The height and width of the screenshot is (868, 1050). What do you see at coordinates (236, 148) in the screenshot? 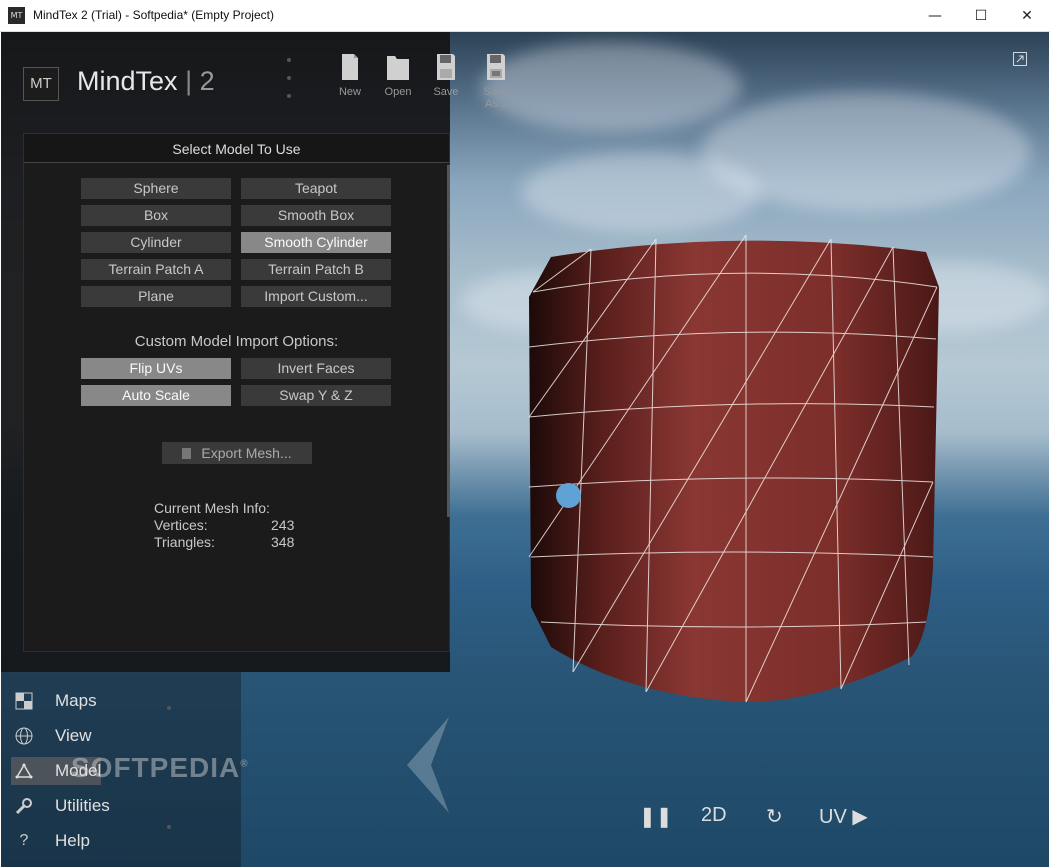
I see `model-panel-title: Select Model To Use` at bounding box center [236, 148].